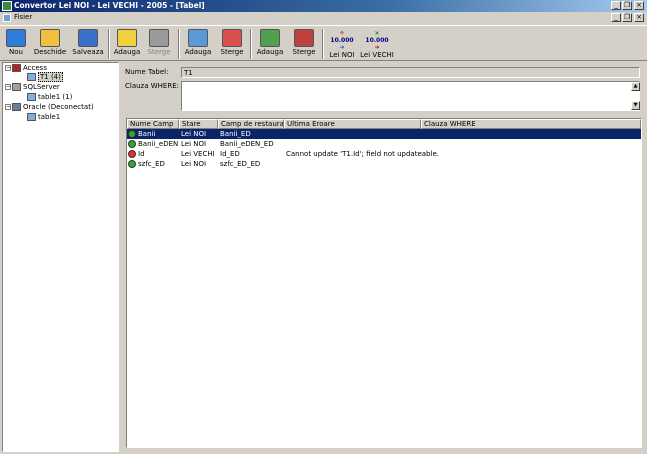 Image resolution: width=647 pixels, height=454 pixels. I want to click on new-label: Nou, so click(16, 52).